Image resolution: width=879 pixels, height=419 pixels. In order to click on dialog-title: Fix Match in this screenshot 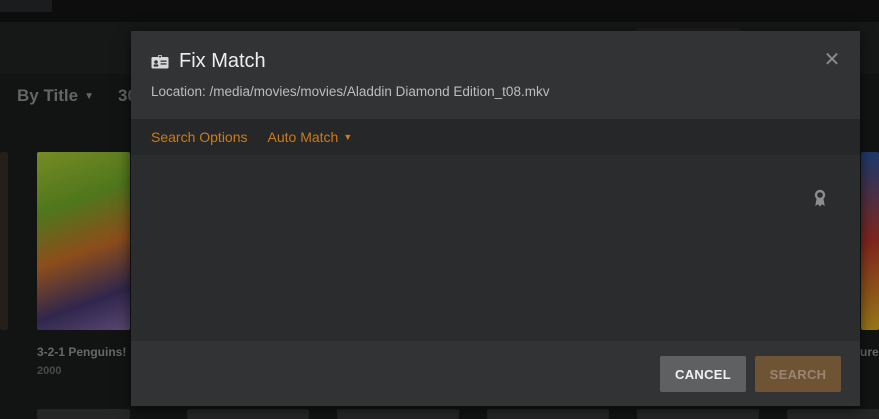, I will do `click(208, 61)`.